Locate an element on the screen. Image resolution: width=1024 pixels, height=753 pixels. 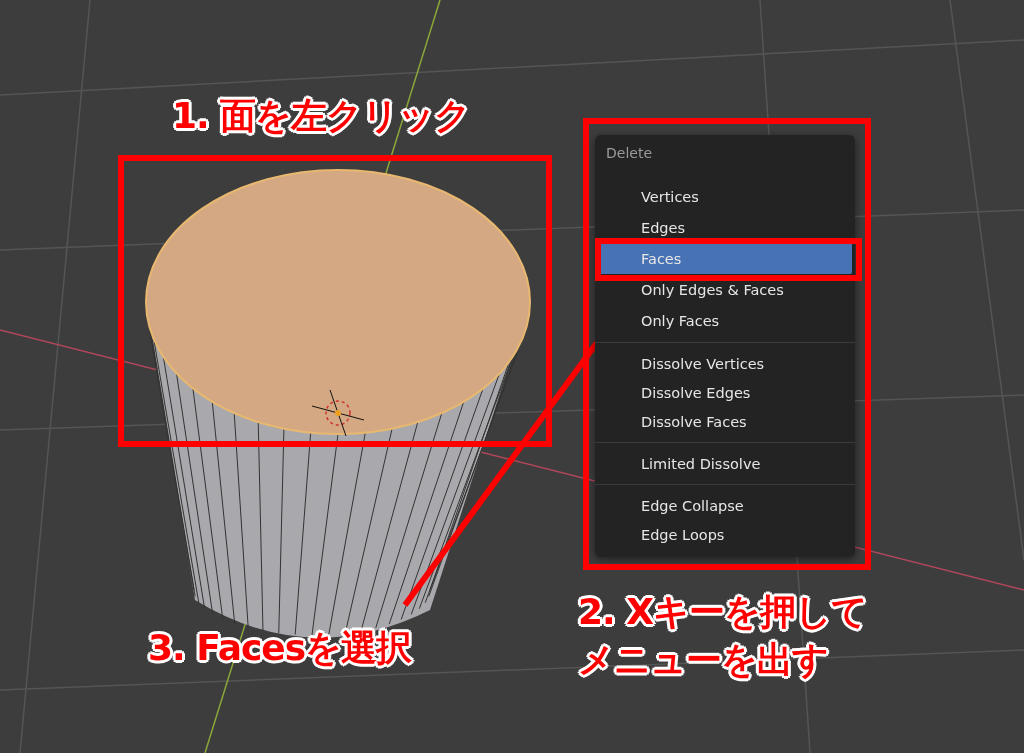
menu-item: Dissolve Faces is located at coordinates (725, 421).